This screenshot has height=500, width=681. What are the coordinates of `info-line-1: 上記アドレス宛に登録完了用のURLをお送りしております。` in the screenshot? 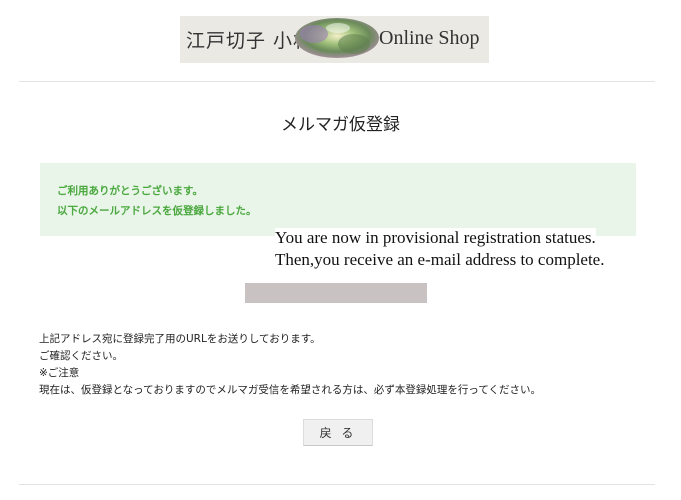 It's located at (180, 339).